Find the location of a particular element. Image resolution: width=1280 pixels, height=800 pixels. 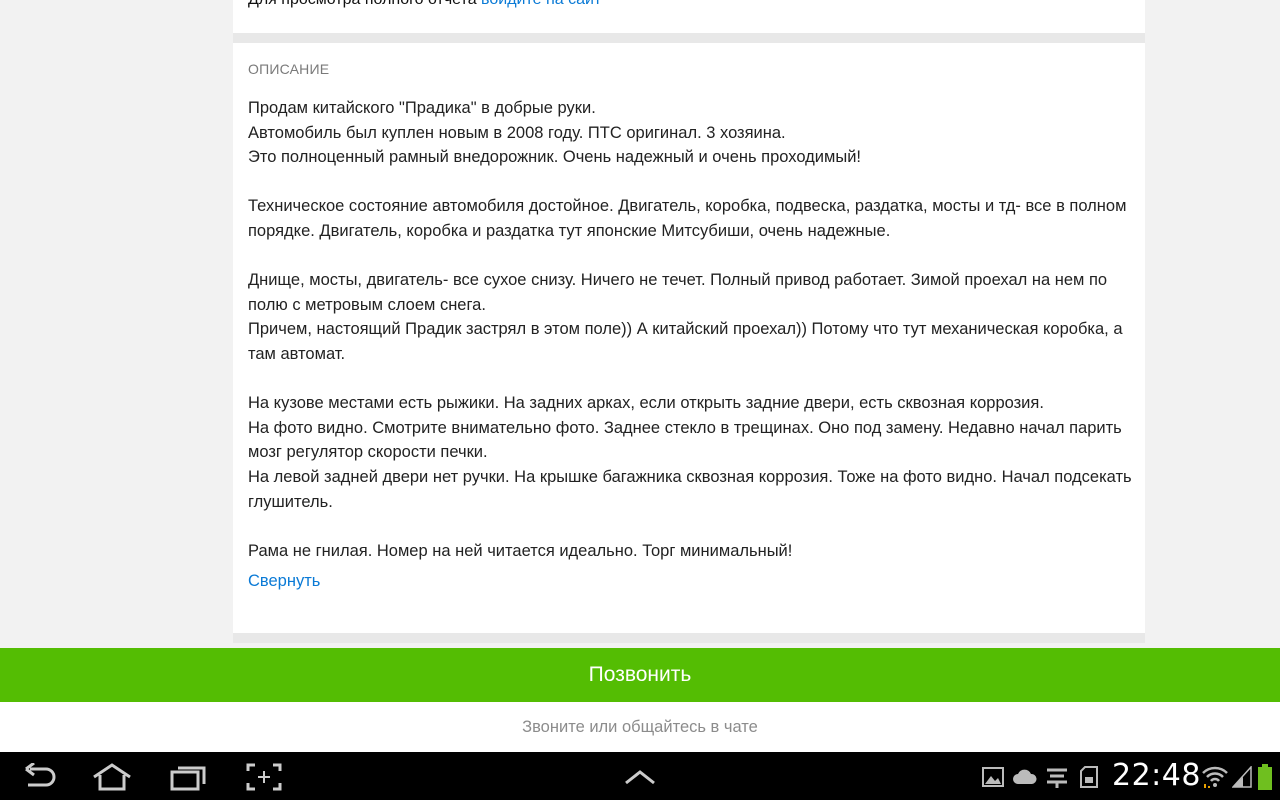

menu-up-icon is located at coordinates (640, 777).